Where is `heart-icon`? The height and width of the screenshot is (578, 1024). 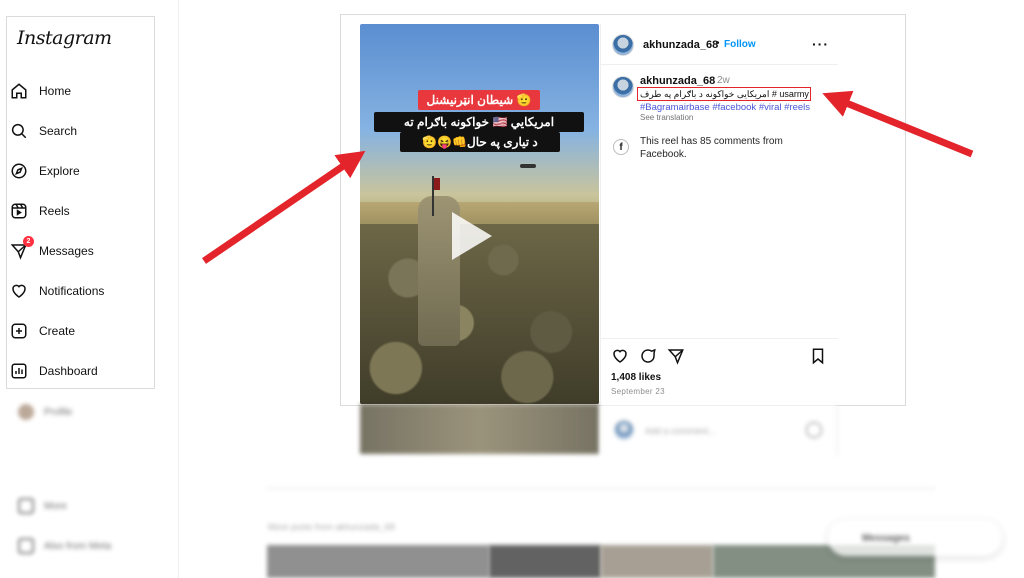 heart-icon is located at coordinates (19, 291).